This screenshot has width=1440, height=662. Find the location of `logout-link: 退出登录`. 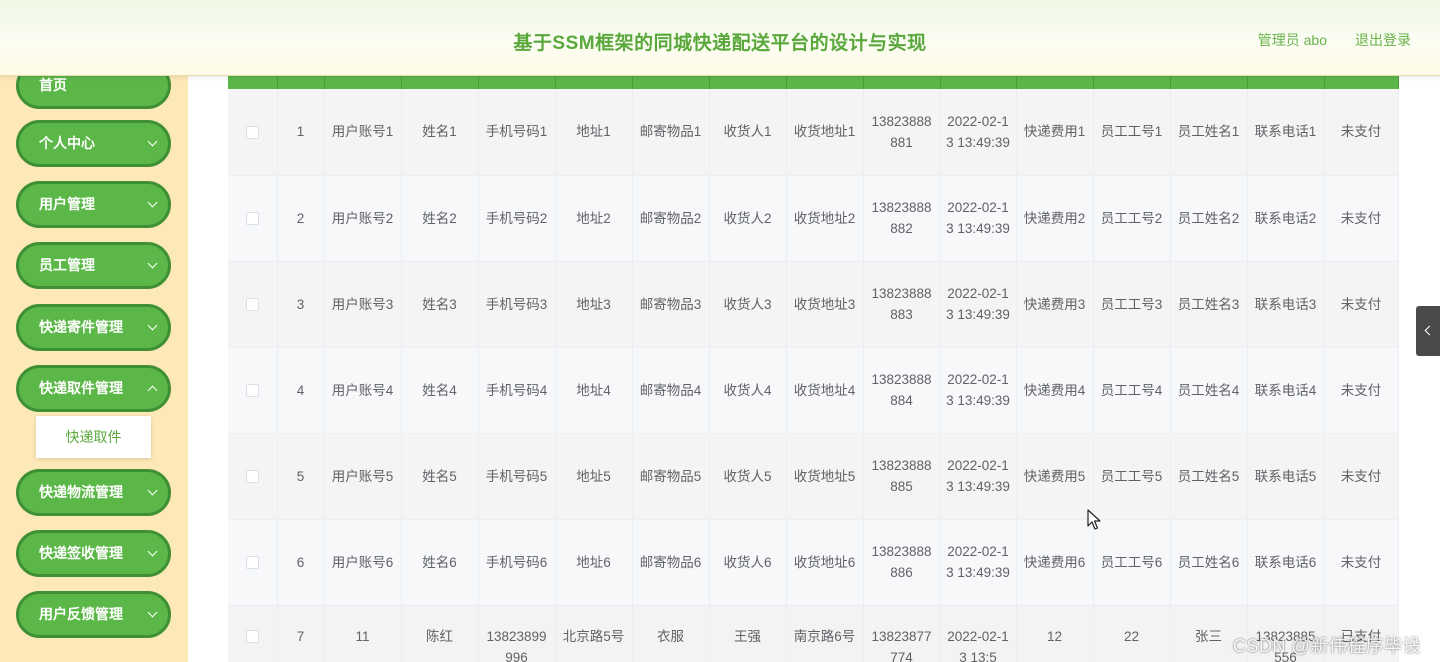

logout-link: 退出登录 is located at coordinates (1383, 40).